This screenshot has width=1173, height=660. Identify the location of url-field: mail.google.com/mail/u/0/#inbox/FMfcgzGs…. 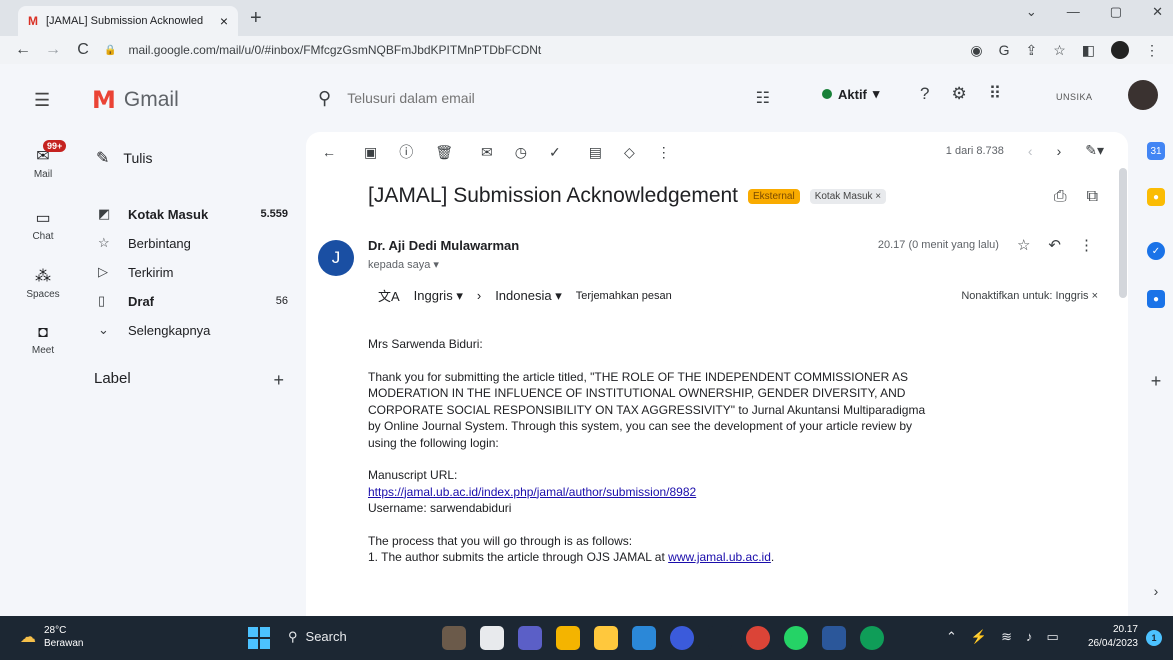
(543, 50).